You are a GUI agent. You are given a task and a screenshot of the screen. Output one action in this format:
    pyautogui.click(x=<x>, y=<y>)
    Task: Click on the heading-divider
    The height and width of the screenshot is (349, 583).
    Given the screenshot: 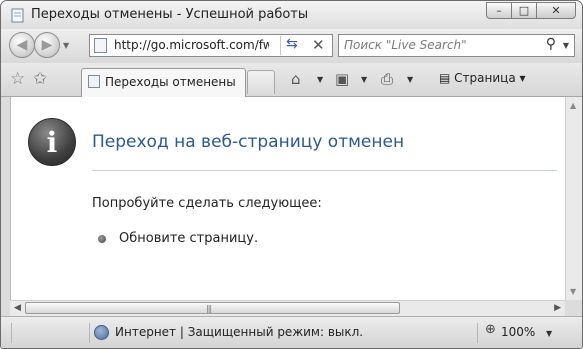 What is the action you would take?
    pyautogui.click(x=324, y=170)
    